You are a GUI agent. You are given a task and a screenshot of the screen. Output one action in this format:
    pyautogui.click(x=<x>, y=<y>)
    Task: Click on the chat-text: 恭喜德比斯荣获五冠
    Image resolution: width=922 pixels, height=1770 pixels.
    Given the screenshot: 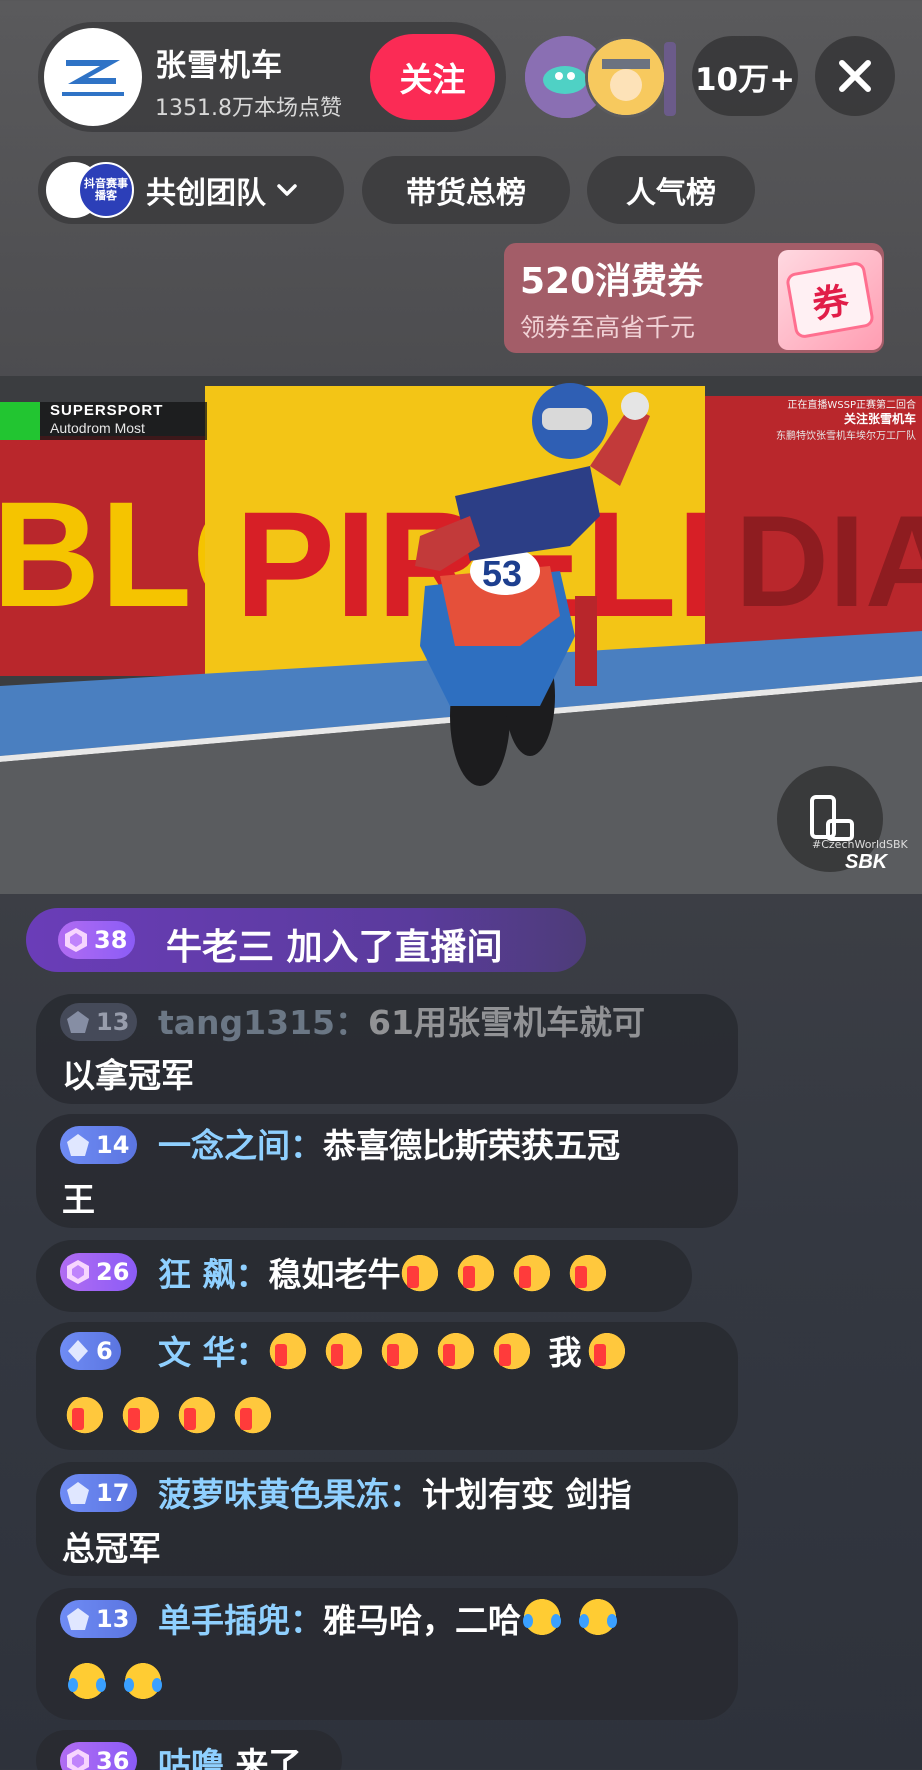 What is the action you would take?
    pyautogui.click(x=471, y=1145)
    